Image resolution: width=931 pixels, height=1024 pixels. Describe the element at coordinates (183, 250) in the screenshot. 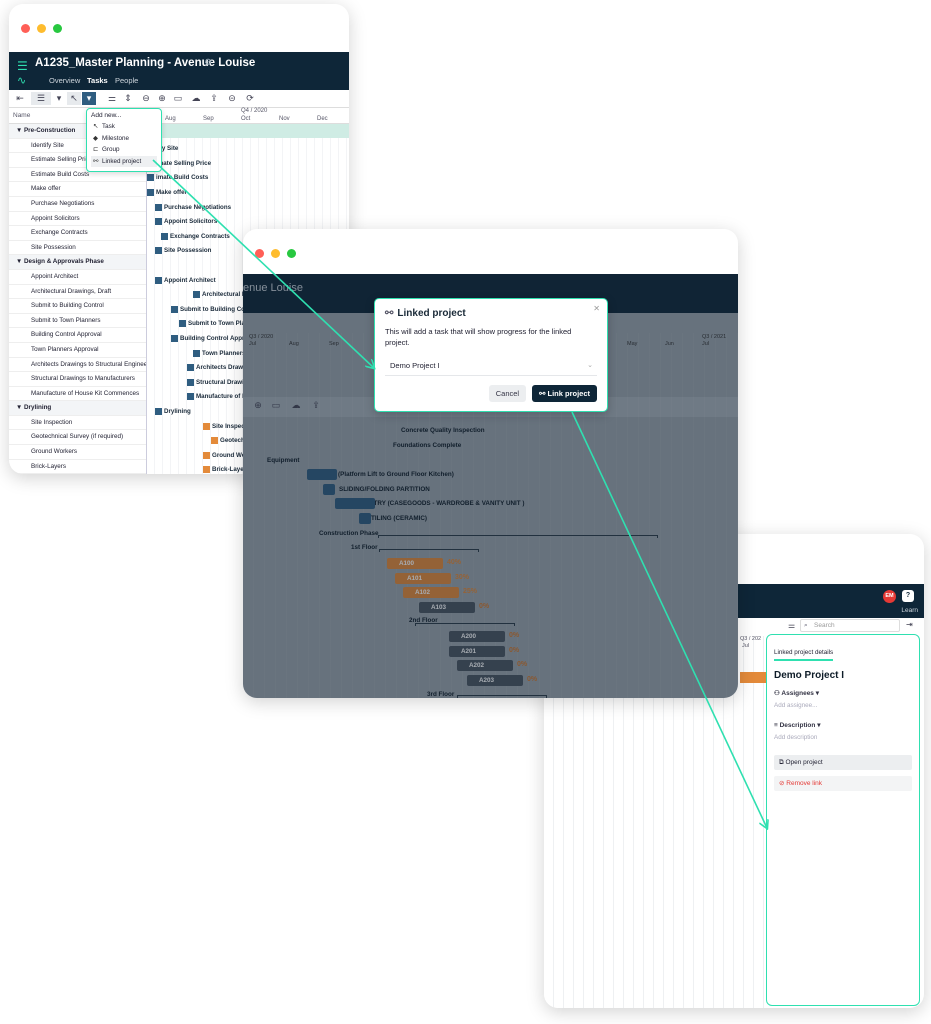

I see `gantt-task-label: Site Possession` at that location.